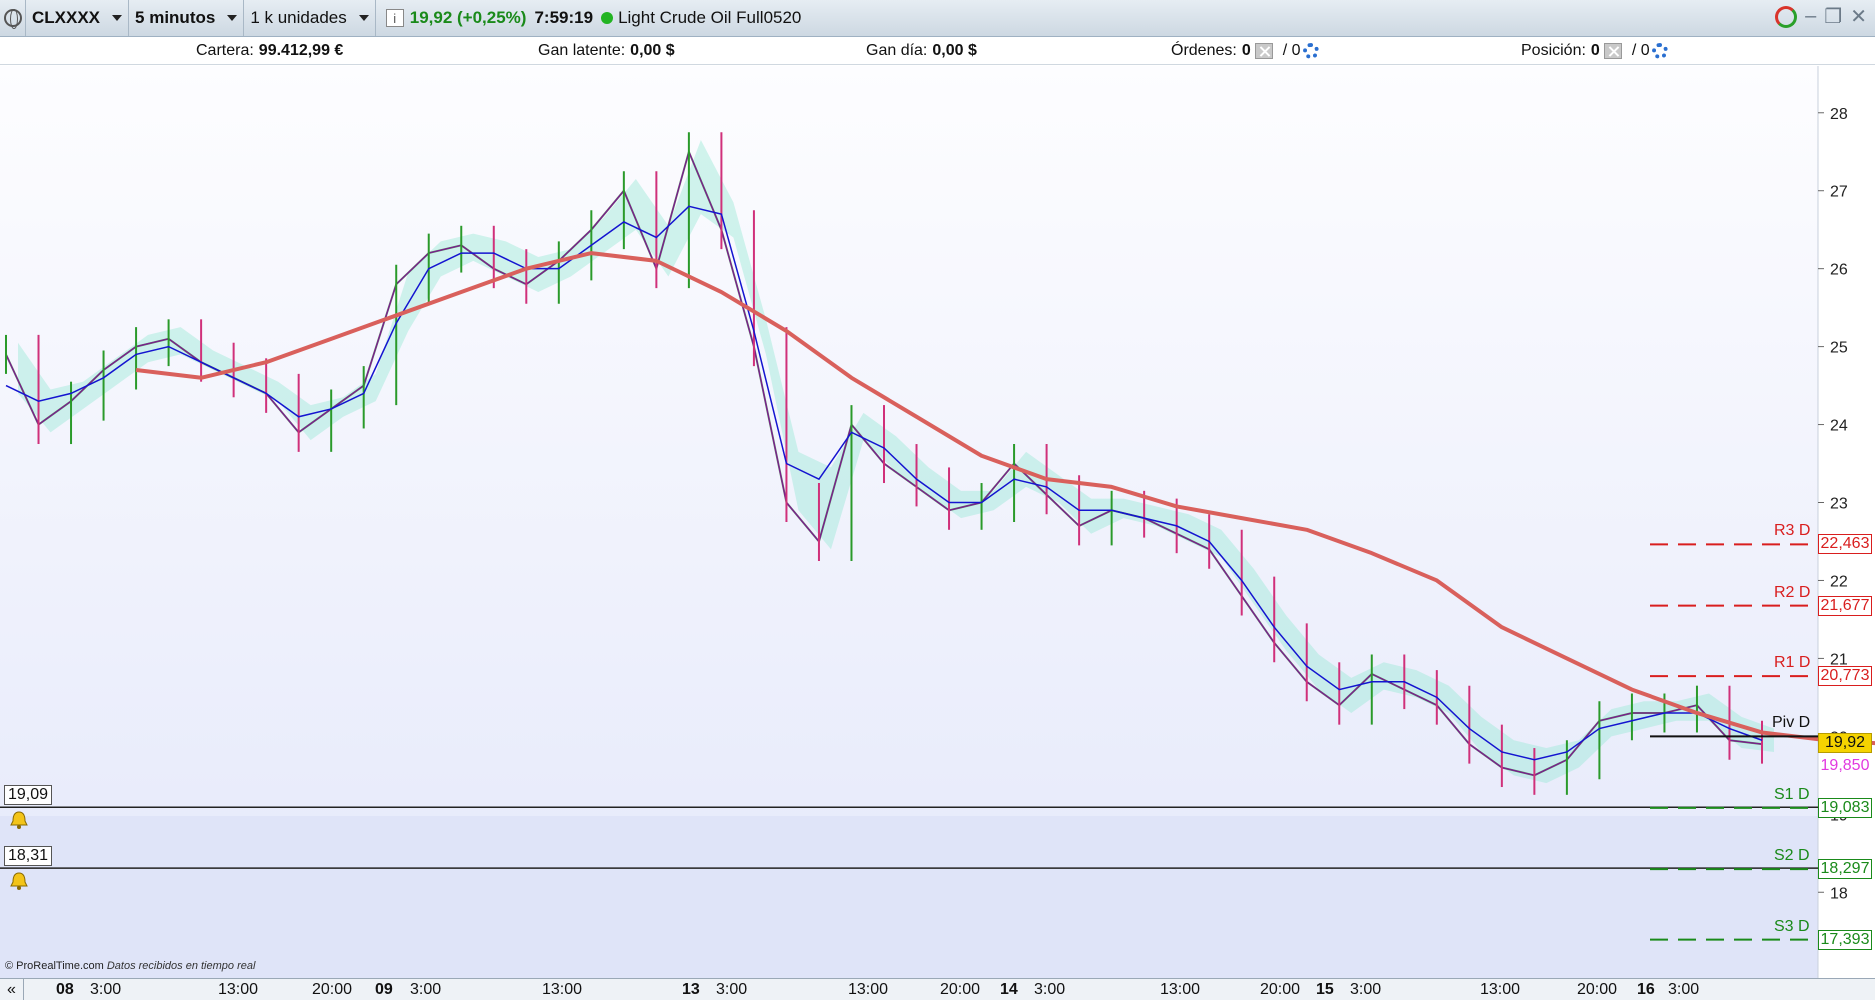 The image size is (1875, 1000). What do you see at coordinates (1858, 16) in the screenshot?
I see `close-button: ✕` at bounding box center [1858, 16].